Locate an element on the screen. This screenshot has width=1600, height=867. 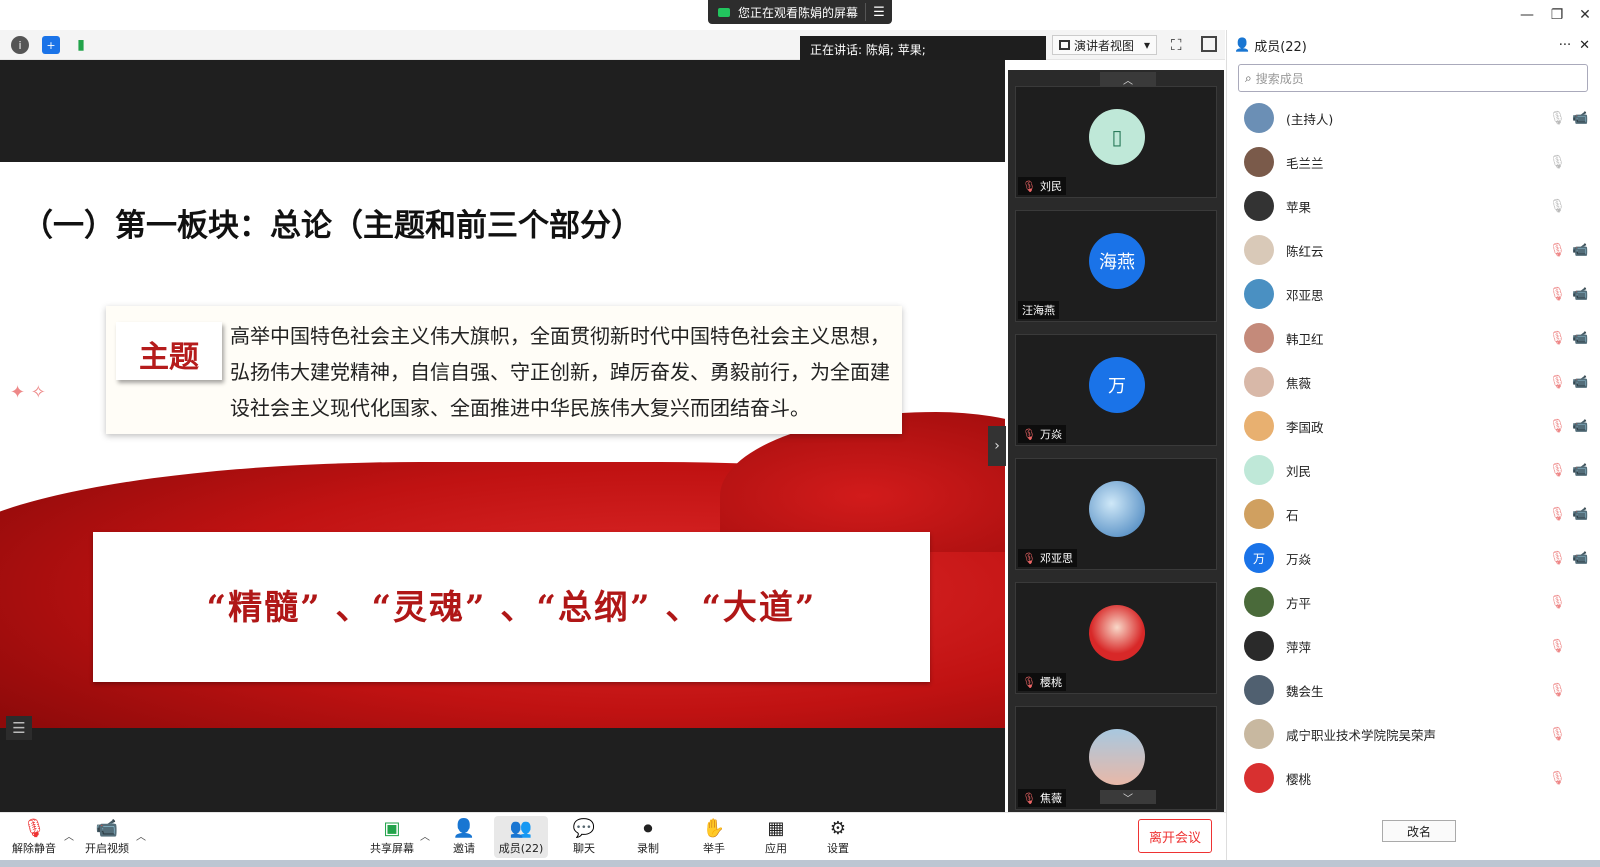
member-row: 苹果 🎙 is located at coordinates (1413, 206).